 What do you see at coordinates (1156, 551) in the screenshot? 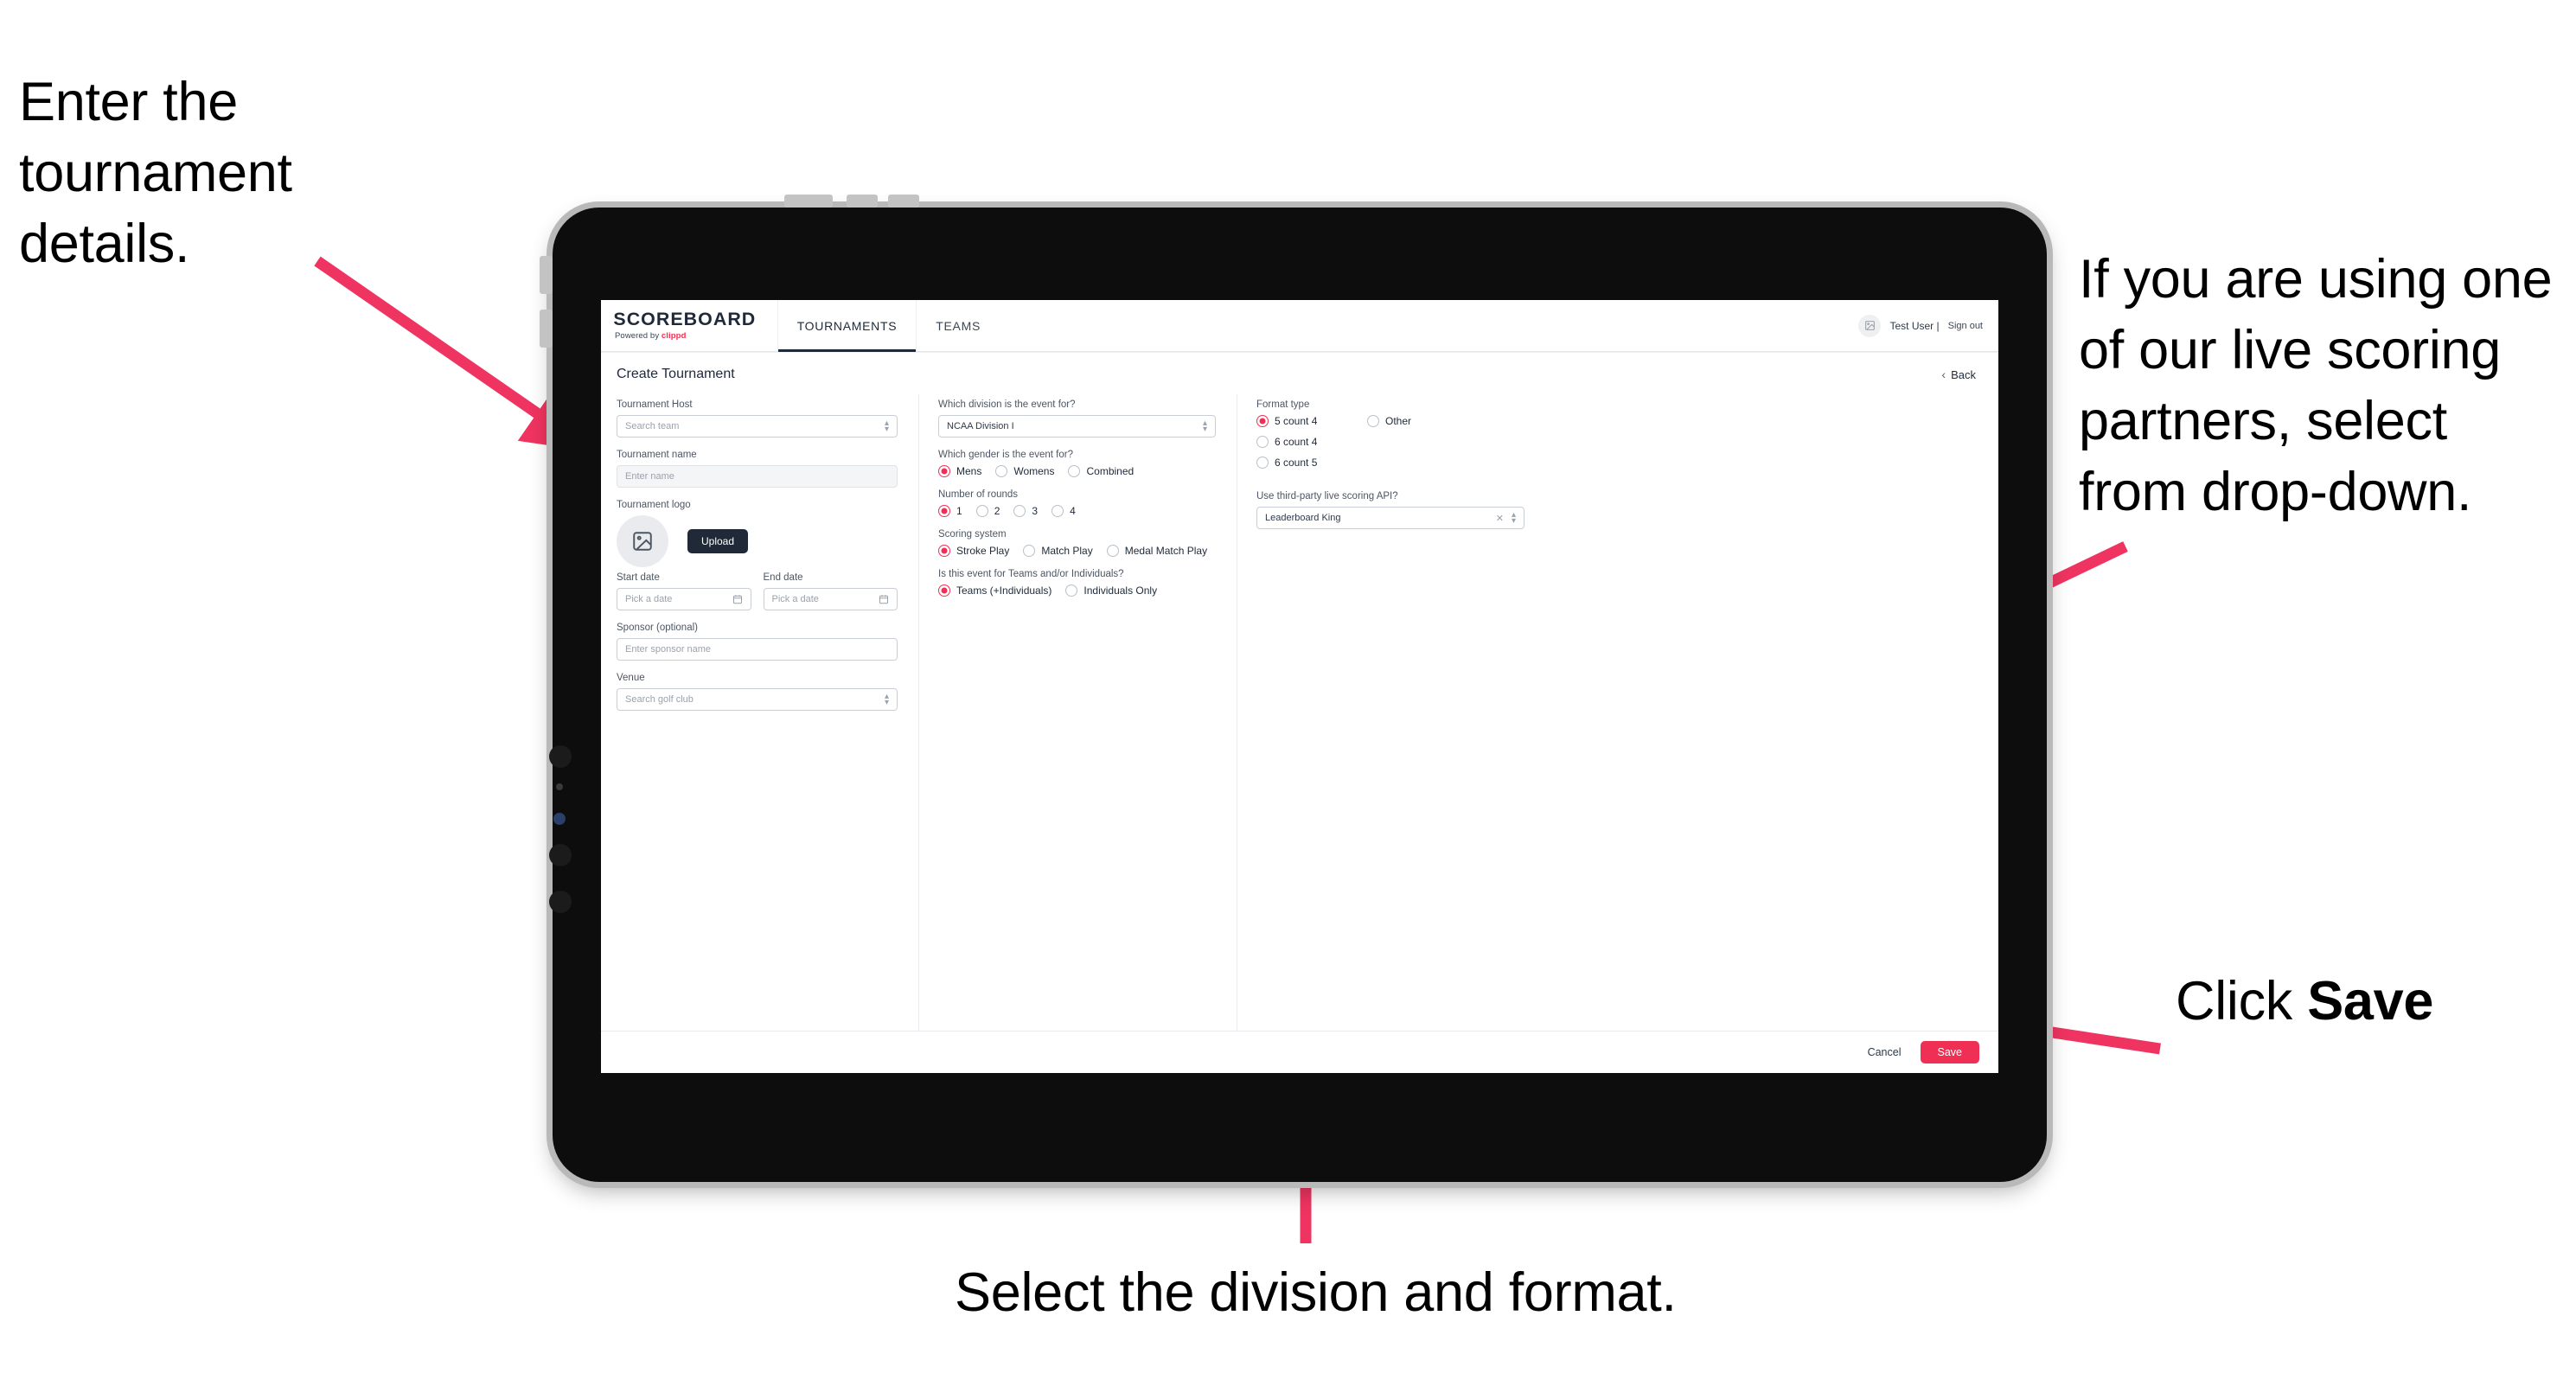
I see `scoring-option-medal-match-play: Medal Match Play` at bounding box center [1156, 551].